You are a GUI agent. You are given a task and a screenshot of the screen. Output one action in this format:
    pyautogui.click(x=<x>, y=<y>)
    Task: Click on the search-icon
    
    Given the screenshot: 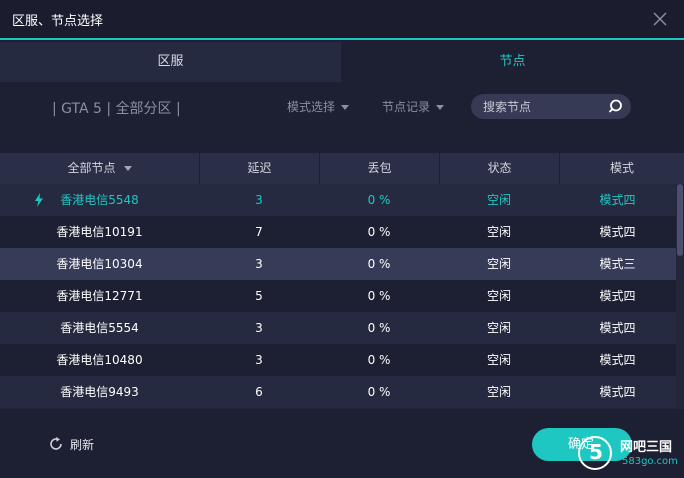 What is the action you would take?
    pyautogui.click(x=616, y=106)
    